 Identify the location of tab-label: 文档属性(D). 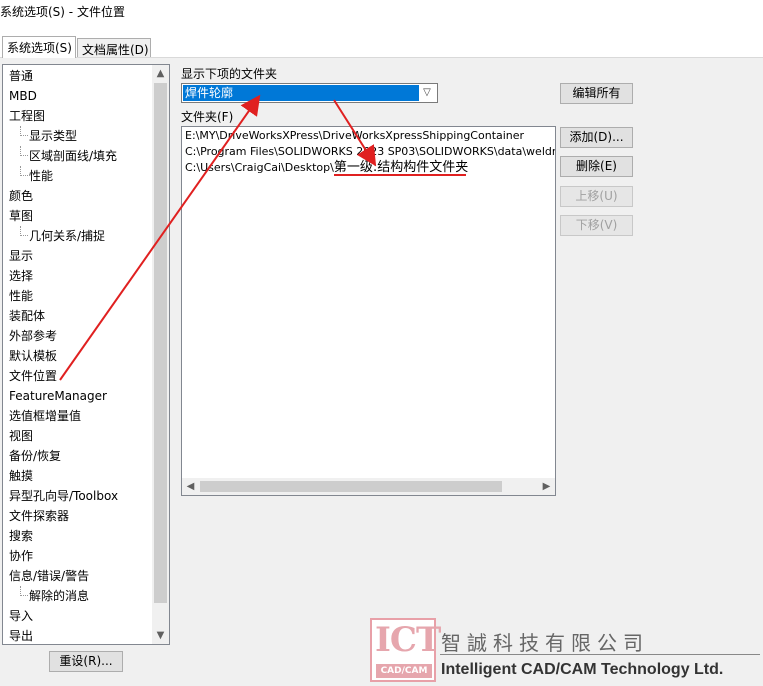
(115, 50).